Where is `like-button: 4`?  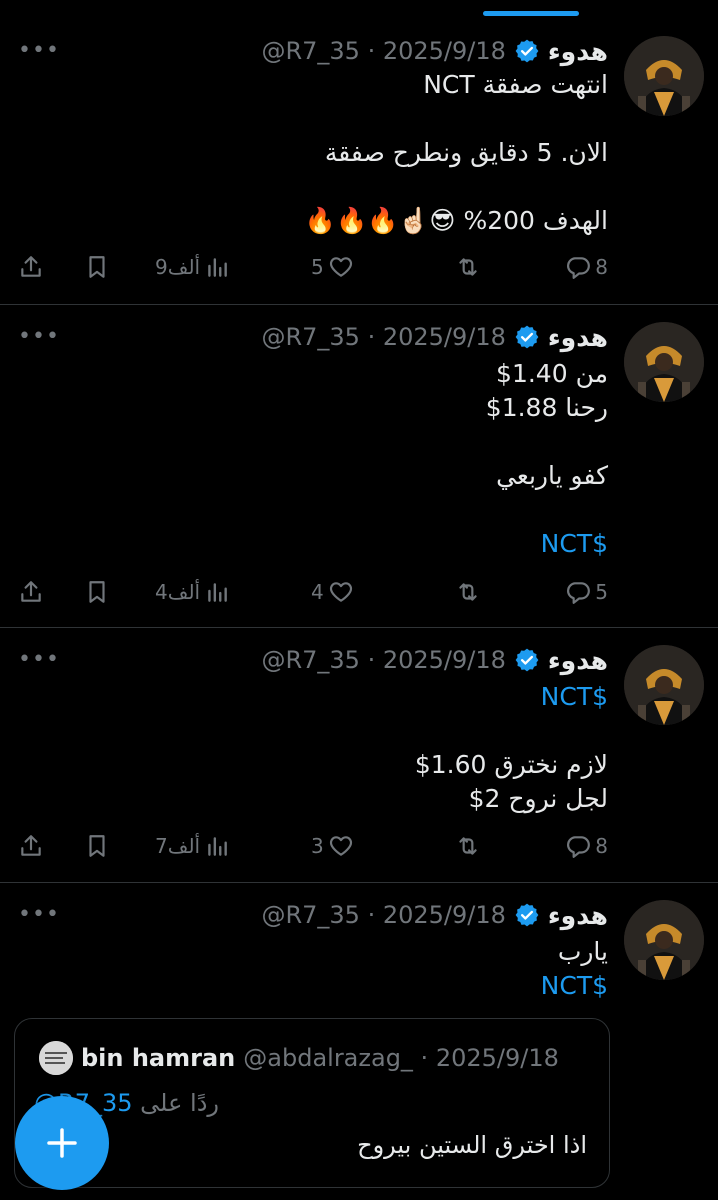
like-button: 4 is located at coordinates (332, 592).